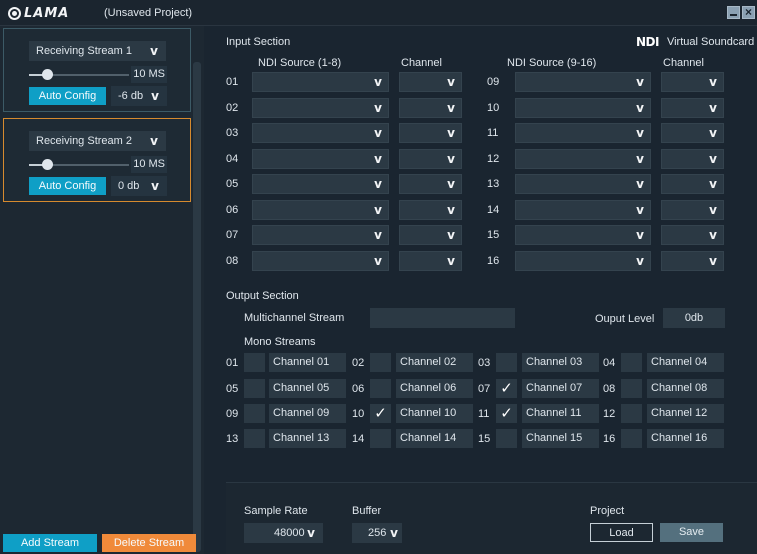 The height and width of the screenshot is (554, 757). I want to click on minimize-icon, so click(733, 12).